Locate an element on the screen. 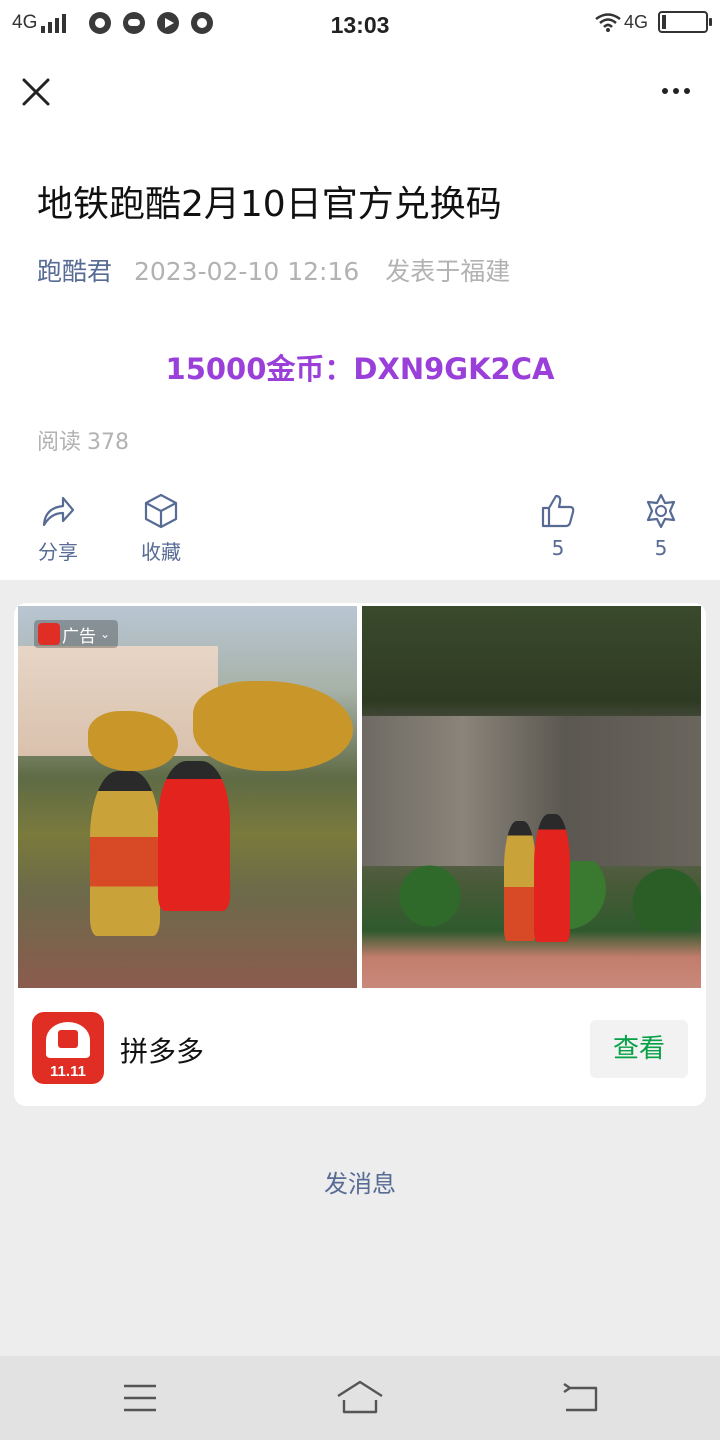 The width and height of the screenshot is (720, 1440). ad-app-row: 11.11 拼多多 查看 is located at coordinates (360, 1047).